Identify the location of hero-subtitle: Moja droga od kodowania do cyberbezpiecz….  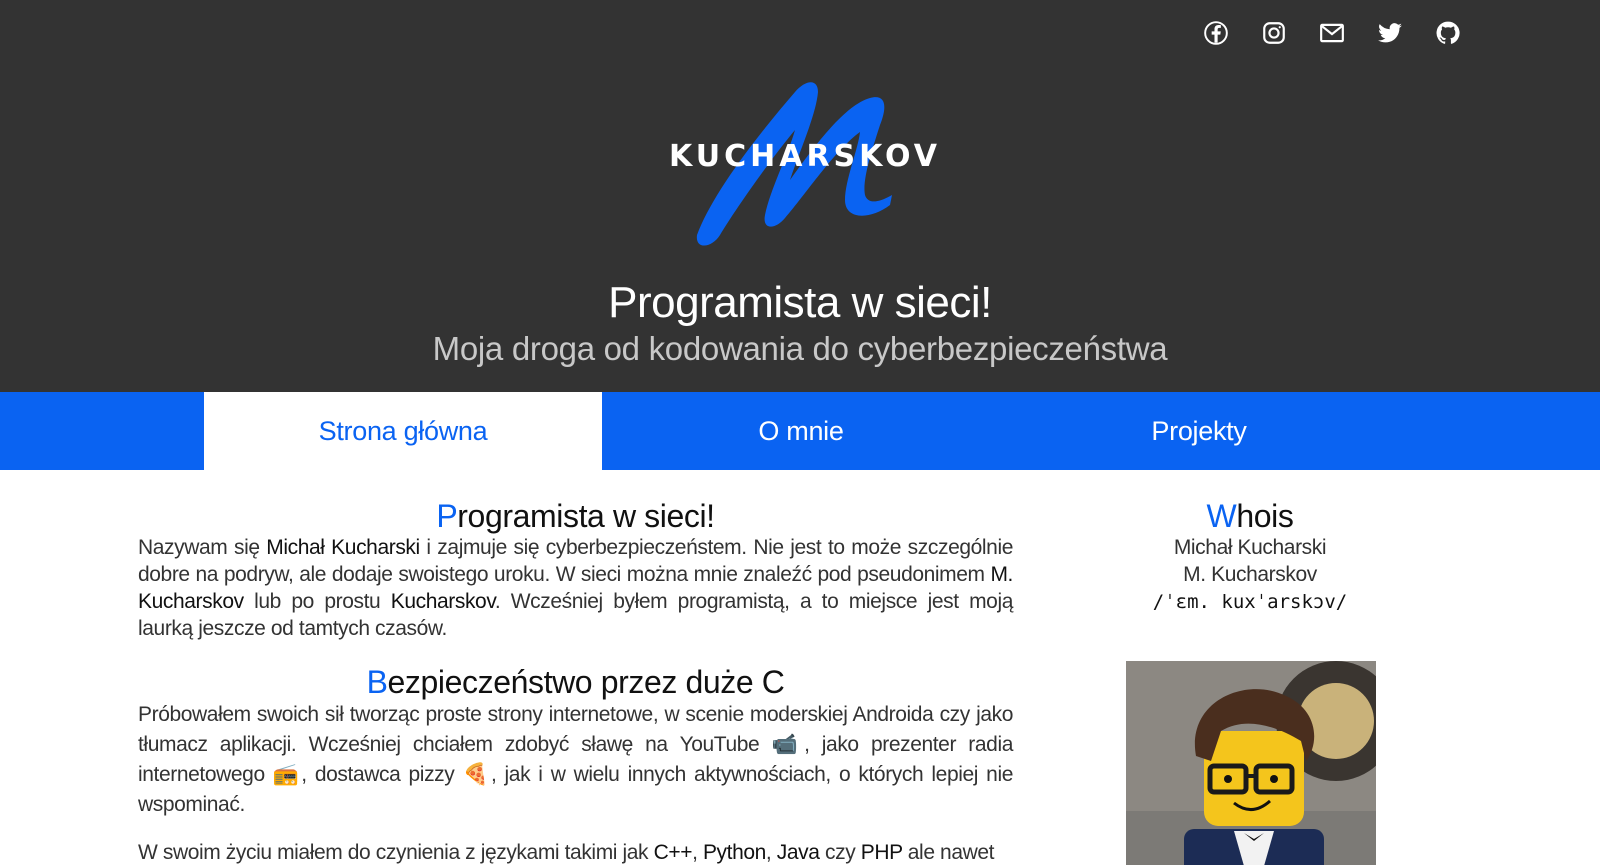
(800, 348).